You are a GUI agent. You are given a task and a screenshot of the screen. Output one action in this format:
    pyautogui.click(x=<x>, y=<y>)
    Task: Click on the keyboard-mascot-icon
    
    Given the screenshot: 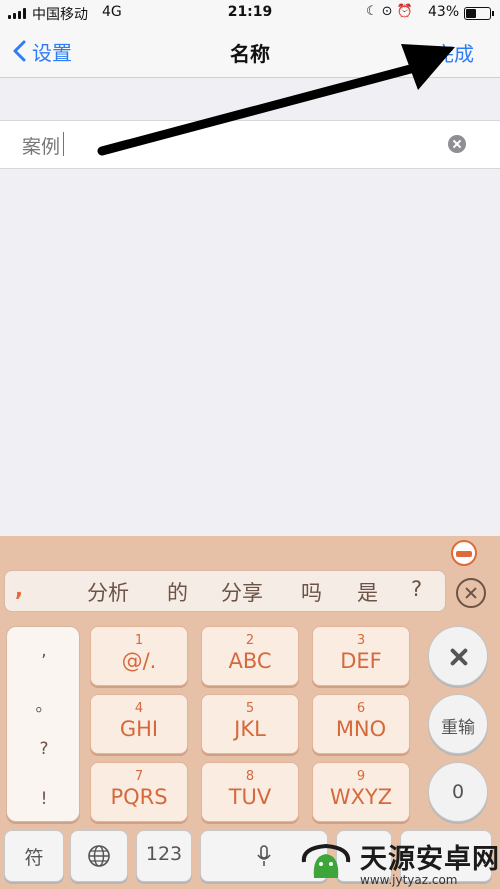 What is the action you would take?
    pyautogui.click(x=464, y=553)
    